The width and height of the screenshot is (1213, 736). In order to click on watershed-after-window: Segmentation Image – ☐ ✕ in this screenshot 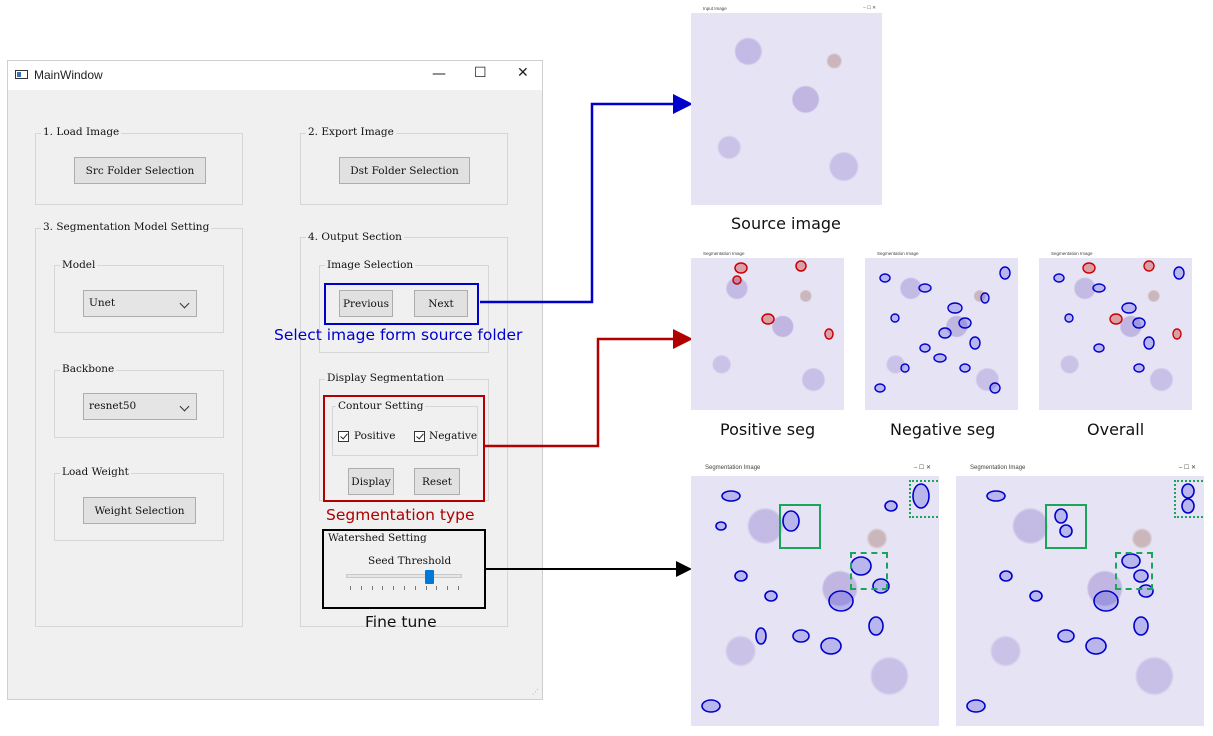, I will do `click(1080, 594)`.